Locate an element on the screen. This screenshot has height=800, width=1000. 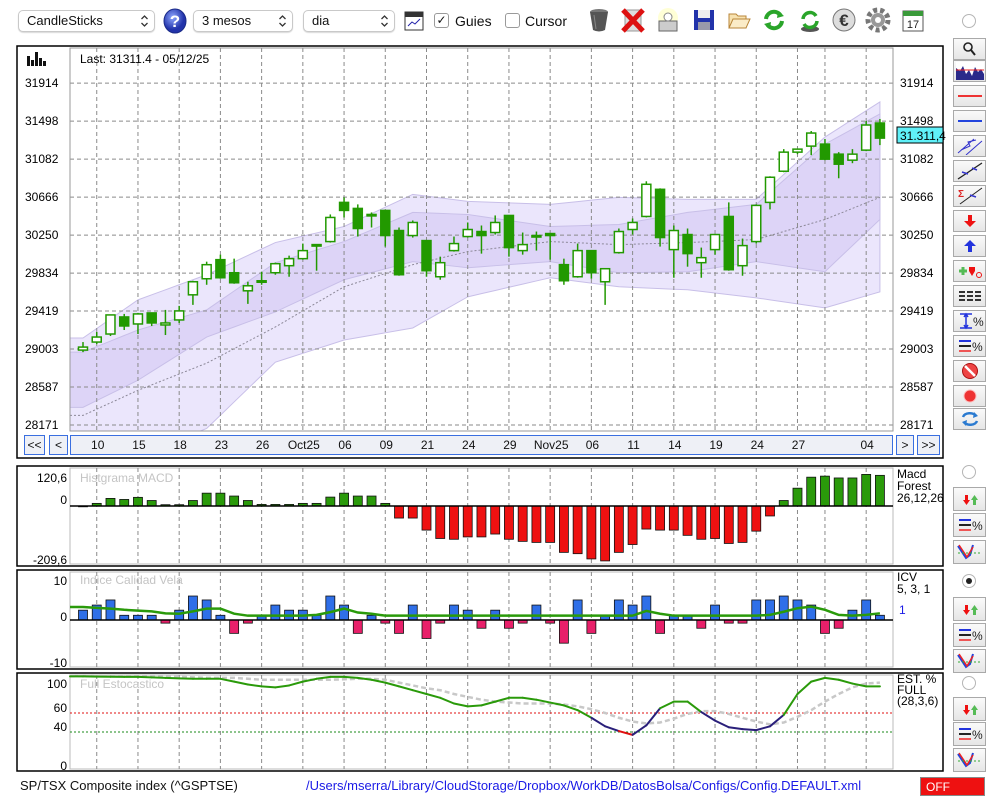
macd-tick-max: 120,6 is located at coordinates (52, 478).